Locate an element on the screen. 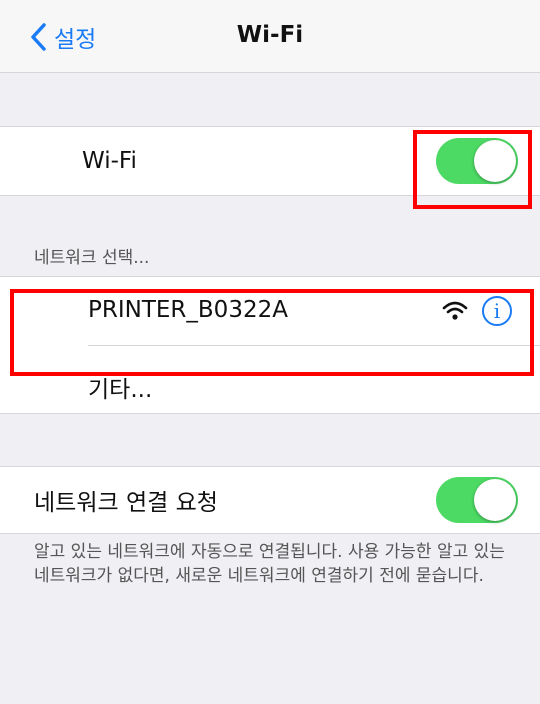 Image resolution: width=540 pixels, height=704 pixels. highlight-box-wifi-toggle is located at coordinates (472, 169).